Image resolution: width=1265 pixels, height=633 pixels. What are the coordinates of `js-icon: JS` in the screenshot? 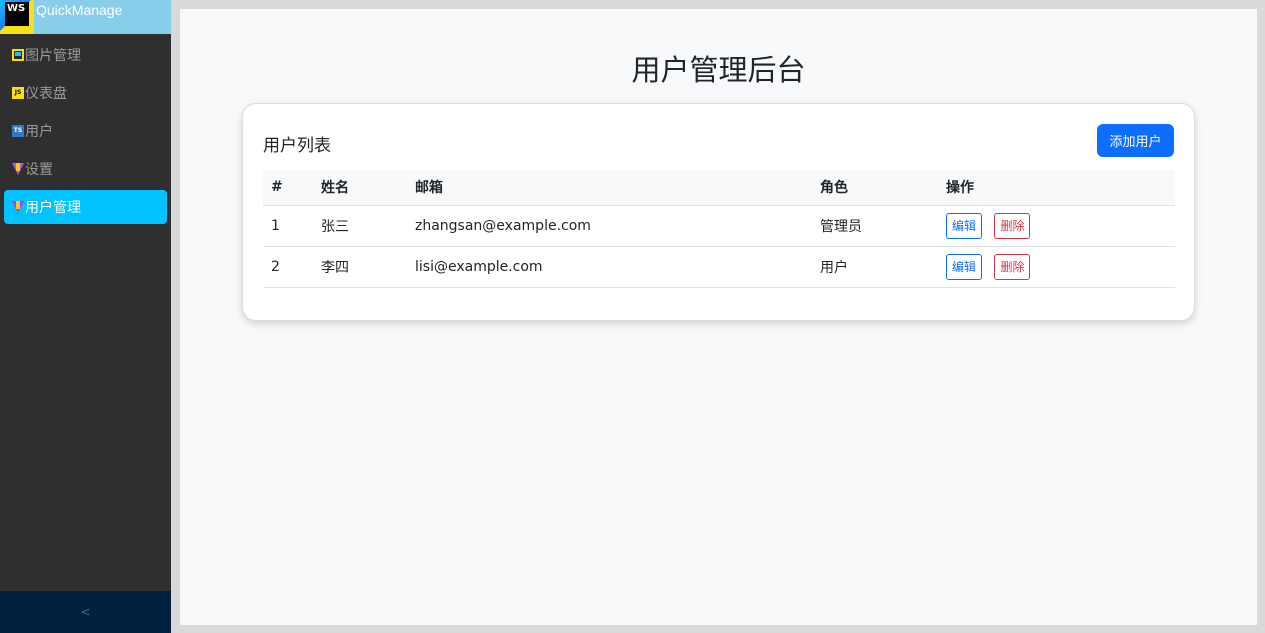 It's located at (18, 93).